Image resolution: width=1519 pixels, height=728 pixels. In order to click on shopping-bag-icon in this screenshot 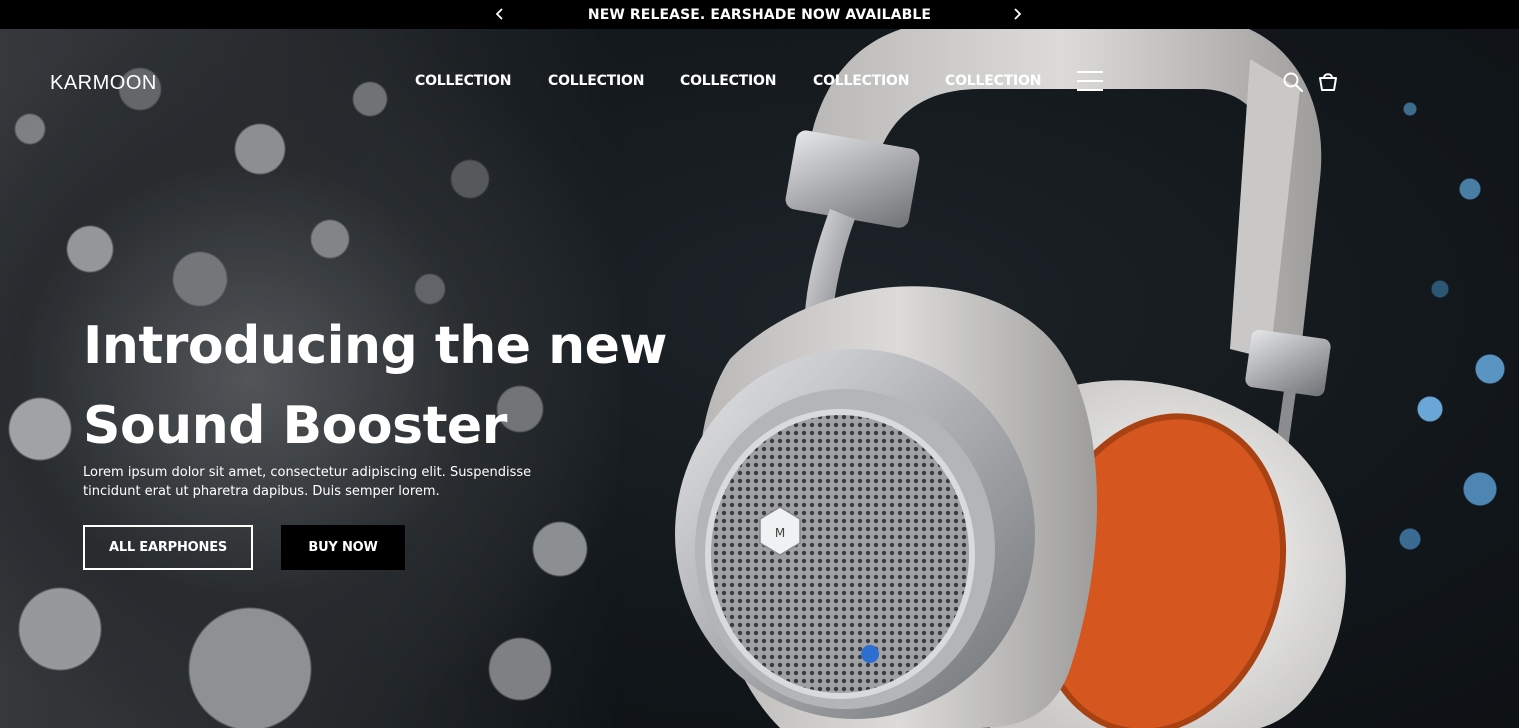, I will do `click(1328, 81)`.